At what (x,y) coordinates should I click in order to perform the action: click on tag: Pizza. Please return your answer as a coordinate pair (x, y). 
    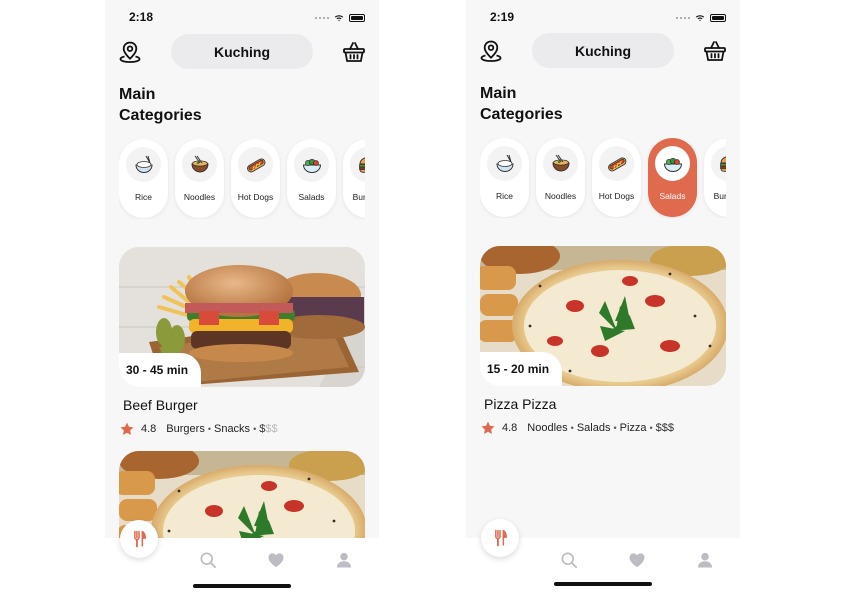
    Looking at the image, I should click on (633, 428).